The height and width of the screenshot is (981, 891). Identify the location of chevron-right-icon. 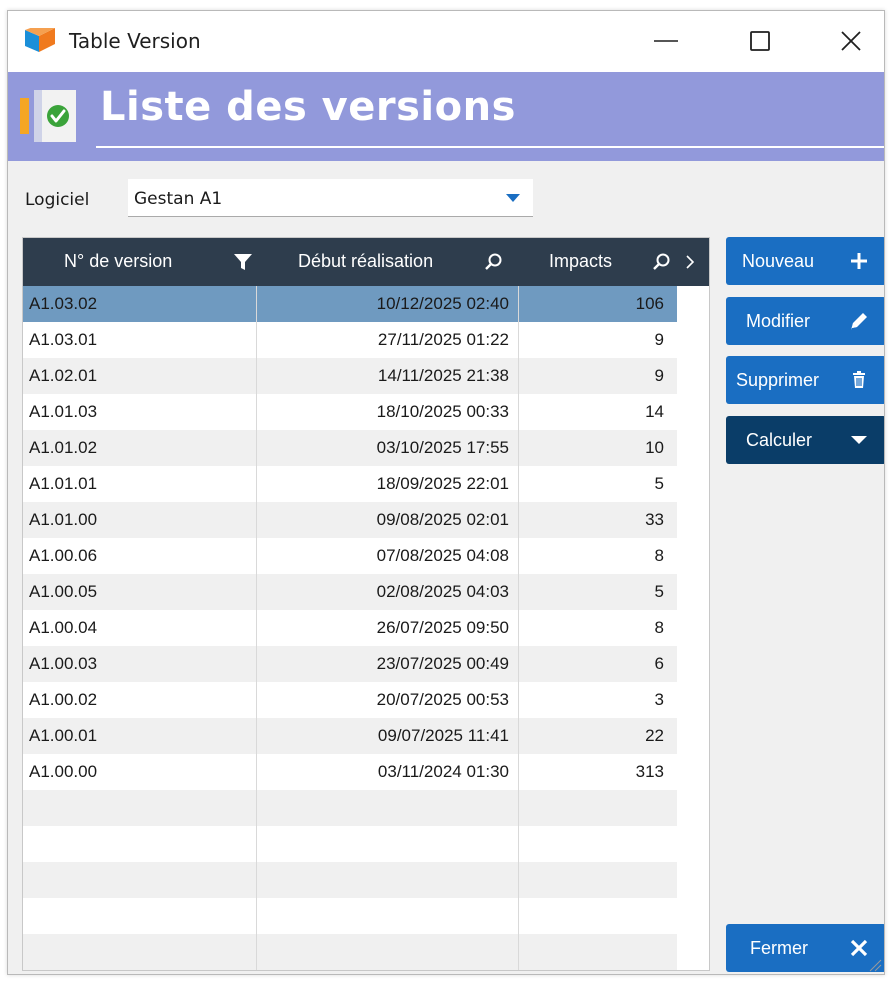
(690, 262).